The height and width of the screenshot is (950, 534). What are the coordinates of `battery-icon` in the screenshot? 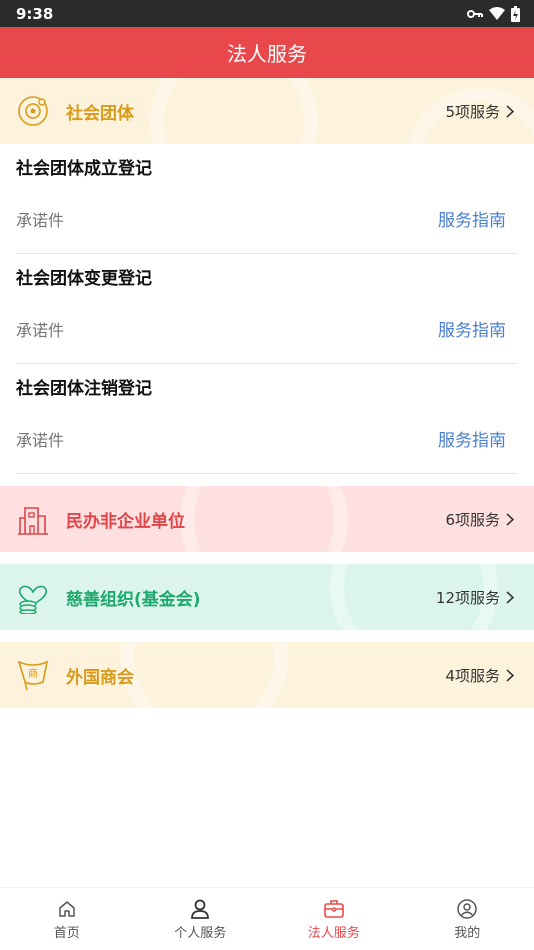 It's located at (515, 13).